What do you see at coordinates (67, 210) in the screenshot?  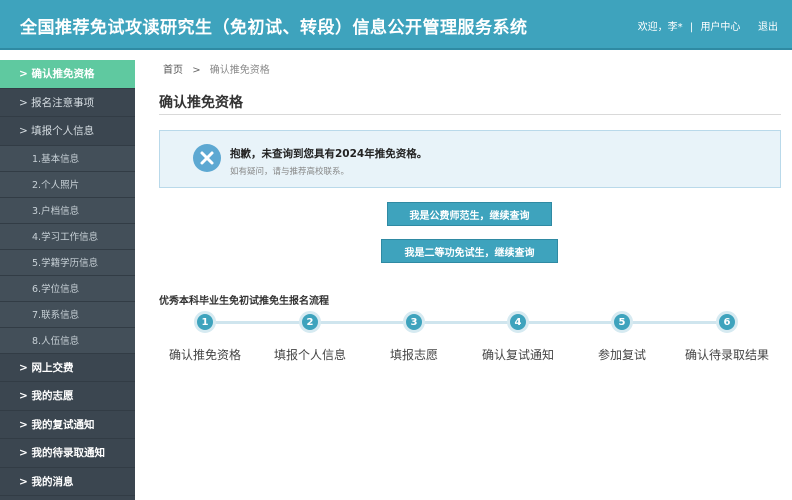 I see `sidebar-subitem-household-archive: 3.户档信息` at bounding box center [67, 210].